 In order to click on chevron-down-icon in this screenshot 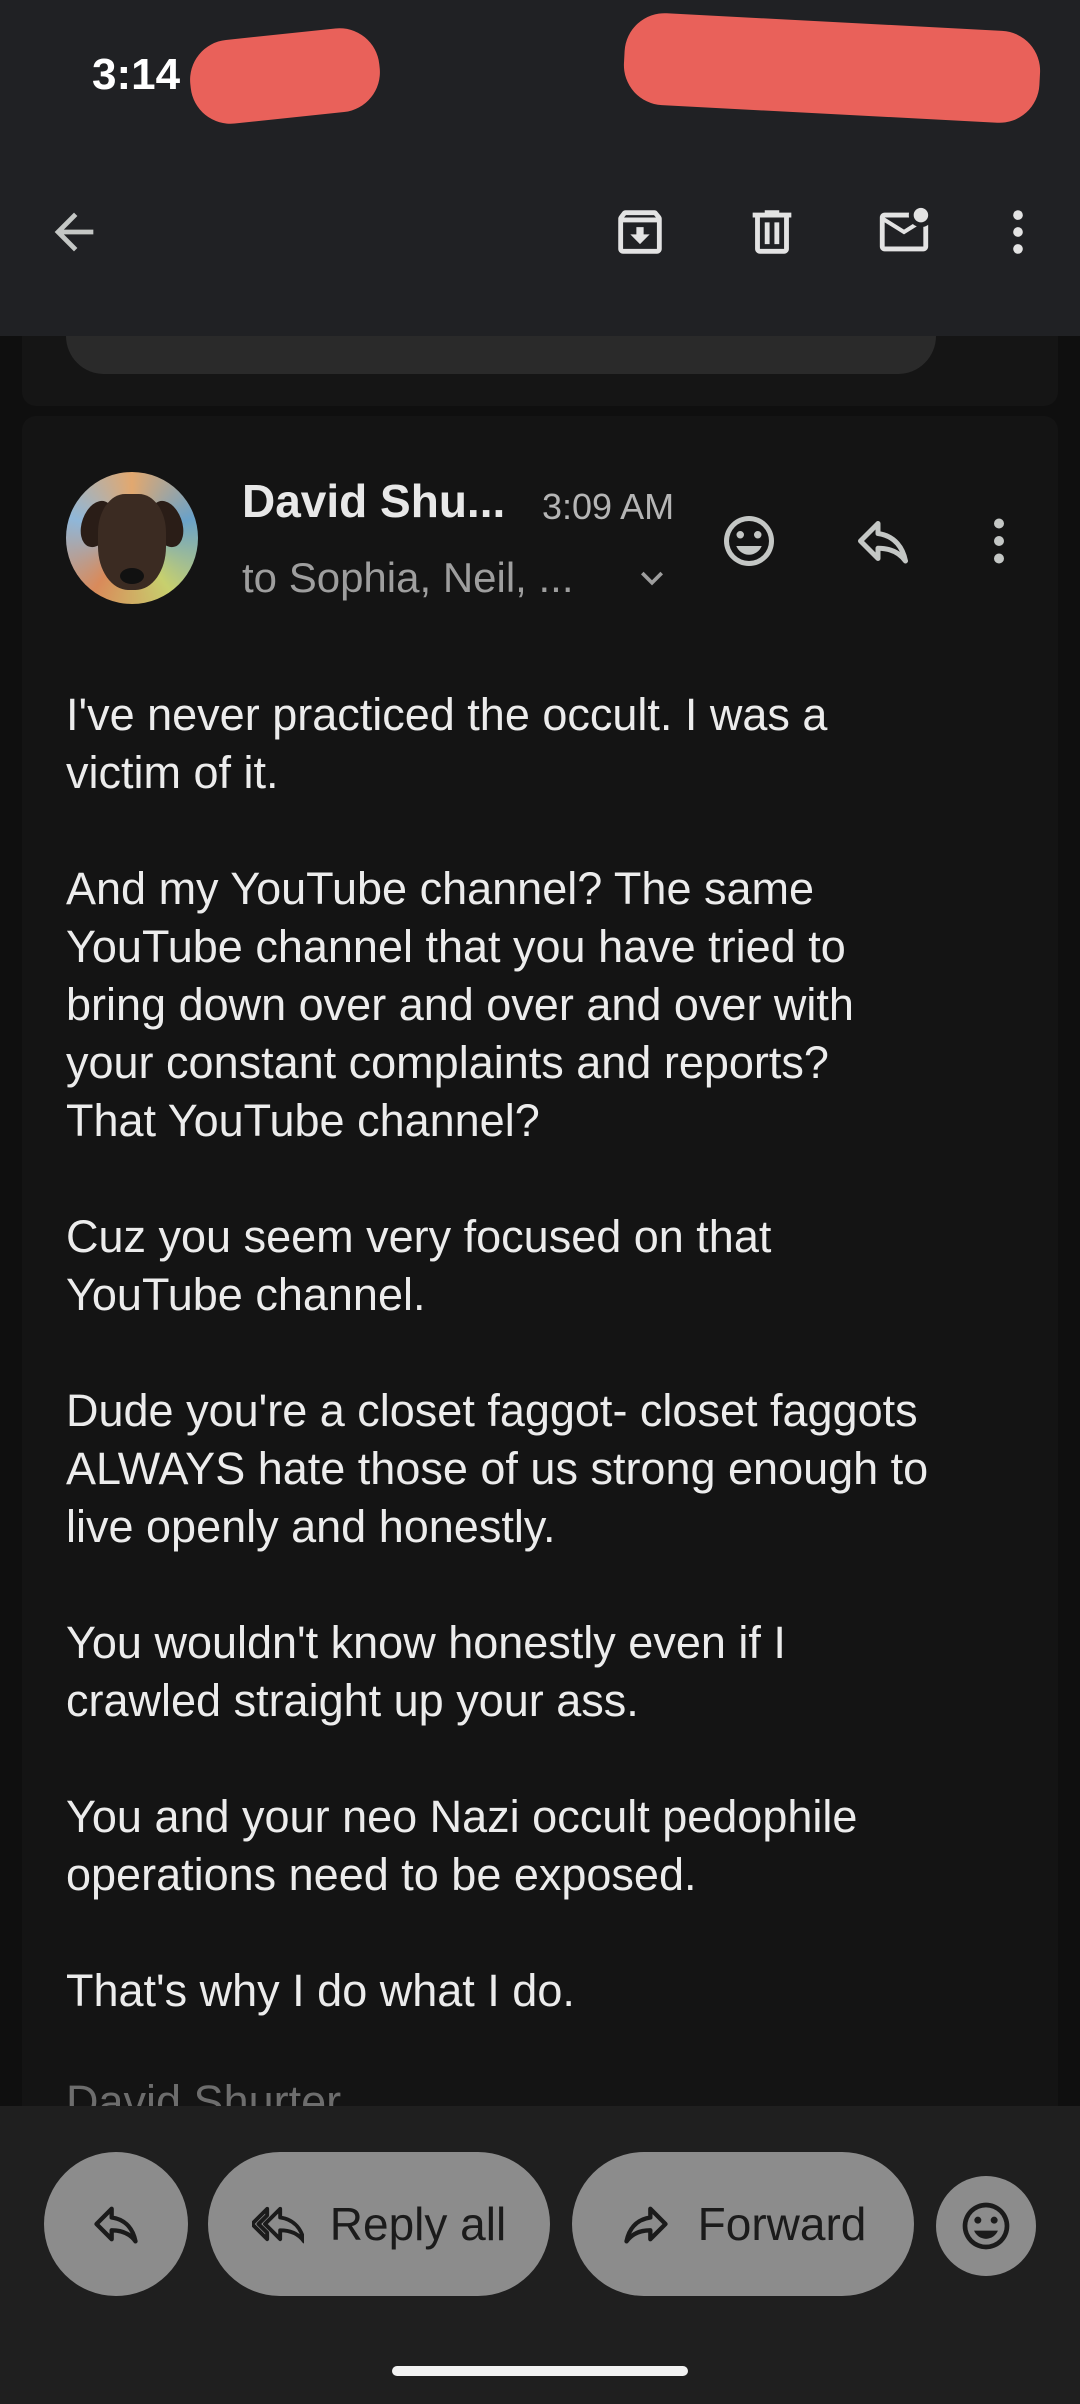, I will do `click(652, 578)`.